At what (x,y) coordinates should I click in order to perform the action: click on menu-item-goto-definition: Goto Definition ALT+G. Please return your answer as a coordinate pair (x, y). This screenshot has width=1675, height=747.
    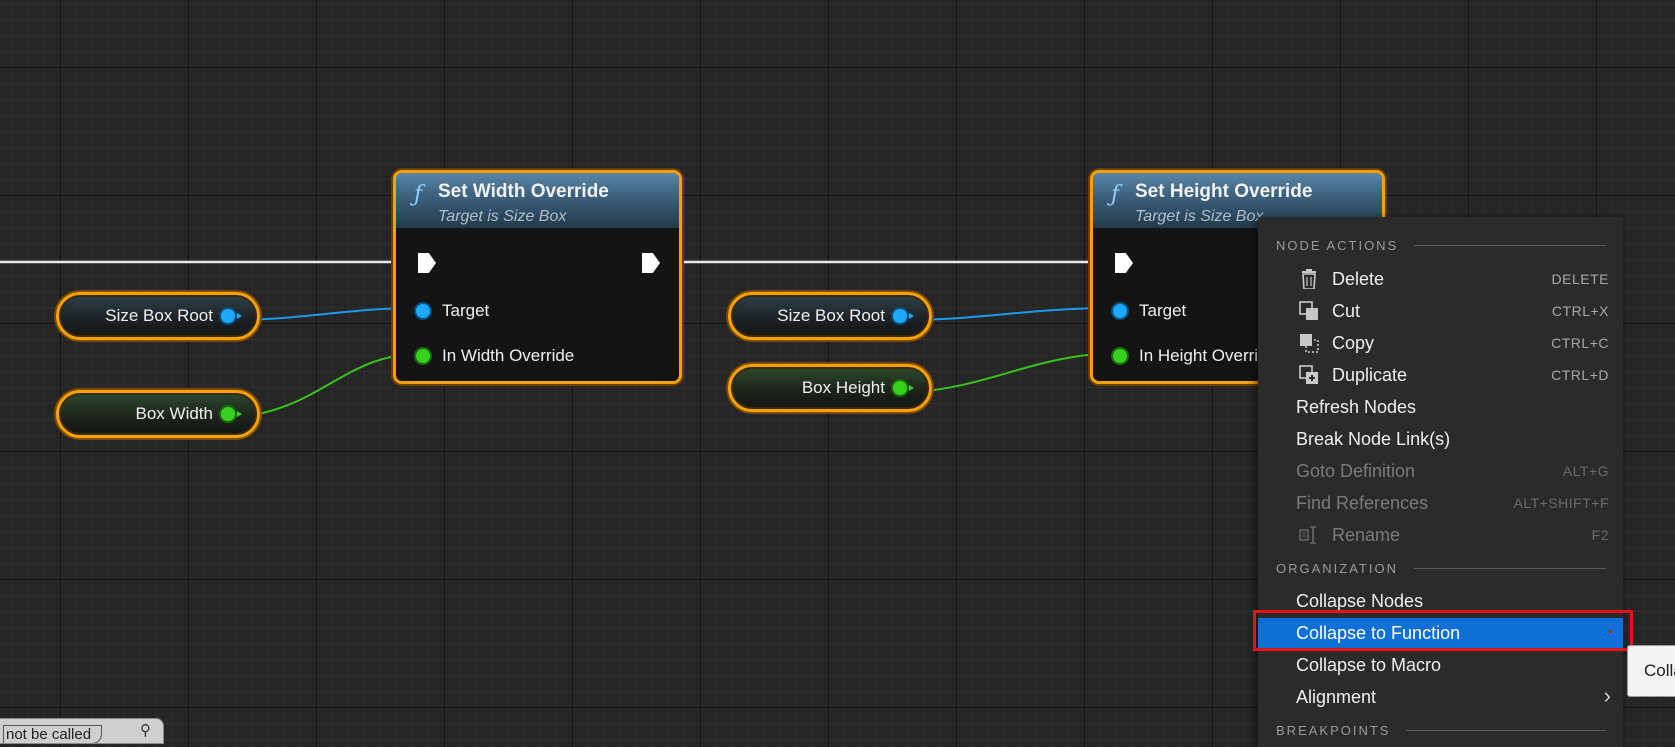
    Looking at the image, I should click on (1440, 471).